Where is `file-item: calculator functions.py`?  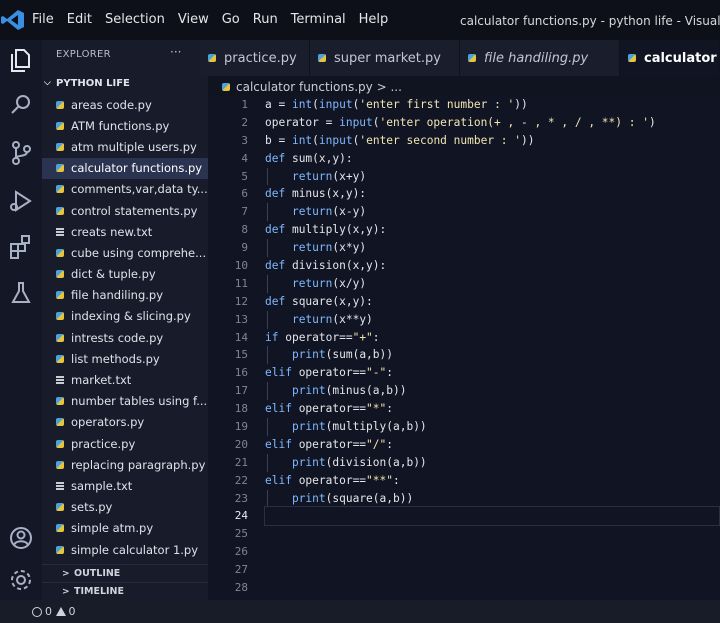
file-item: calculator functions.py is located at coordinates (125, 168).